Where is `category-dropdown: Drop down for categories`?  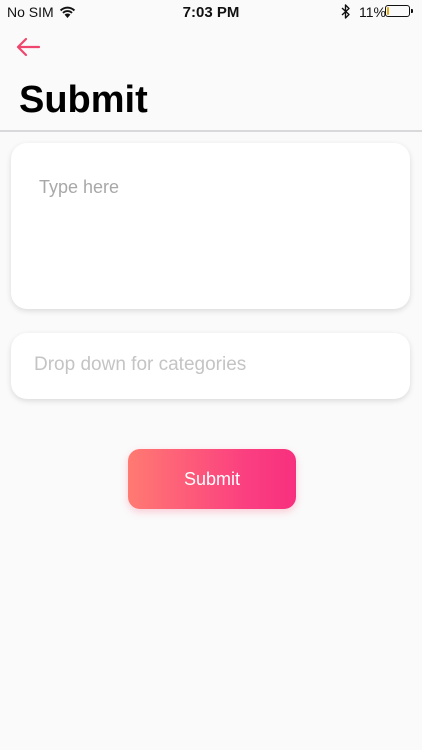 category-dropdown: Drop down for categories is located at coordinates (210, 366).